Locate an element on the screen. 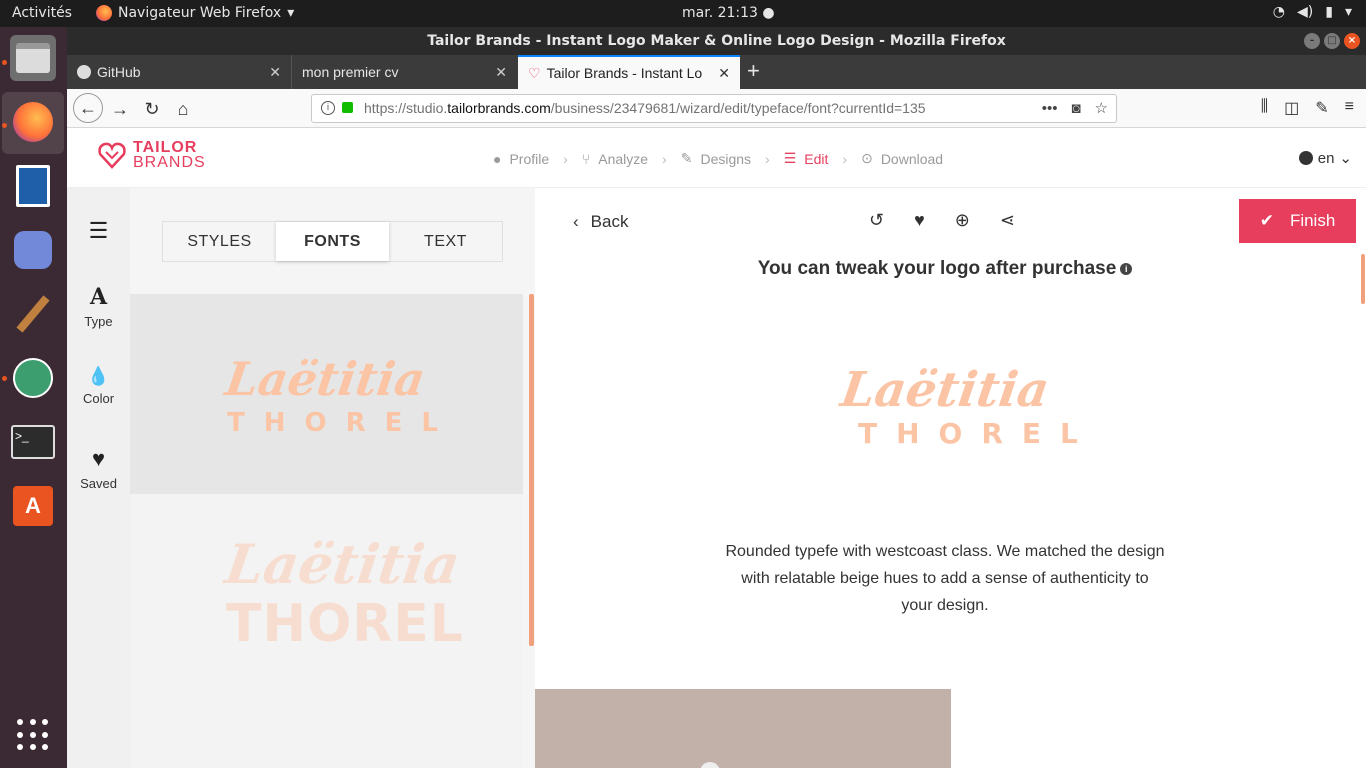  close-window-button: × is located at coordinates (1352, 41).